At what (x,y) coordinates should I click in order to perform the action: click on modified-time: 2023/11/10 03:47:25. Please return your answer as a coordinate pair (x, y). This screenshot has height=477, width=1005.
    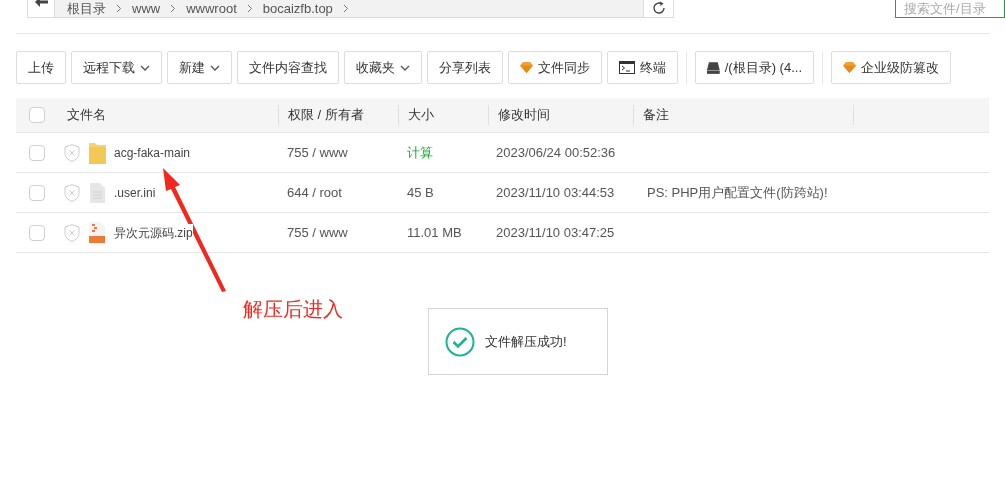
    Looking at the image, I should click on (555, 232).